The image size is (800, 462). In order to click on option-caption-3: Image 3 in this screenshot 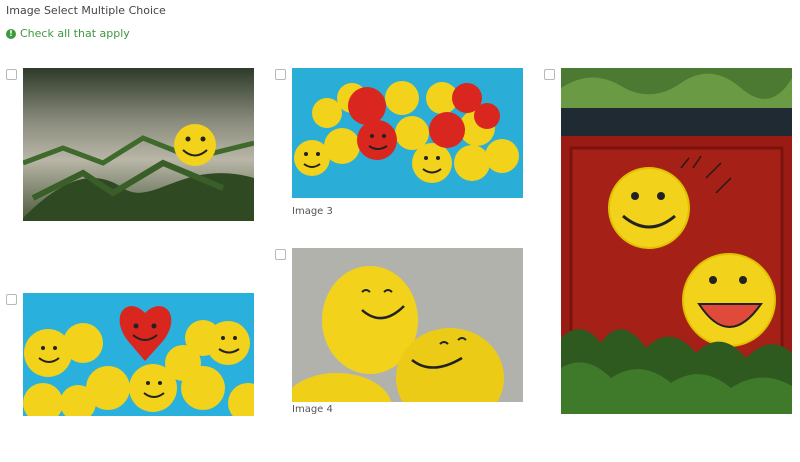, I will do `click(312, 211)`.